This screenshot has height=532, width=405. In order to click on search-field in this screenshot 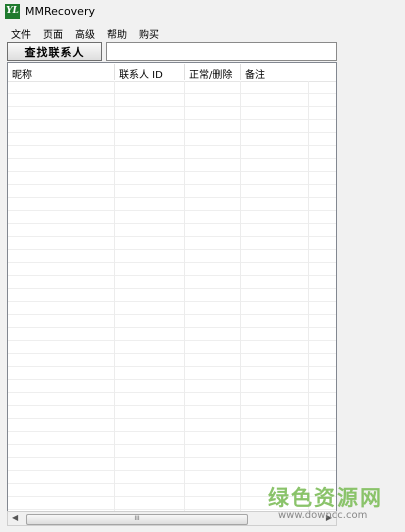, I will do `click(221, 51)`.